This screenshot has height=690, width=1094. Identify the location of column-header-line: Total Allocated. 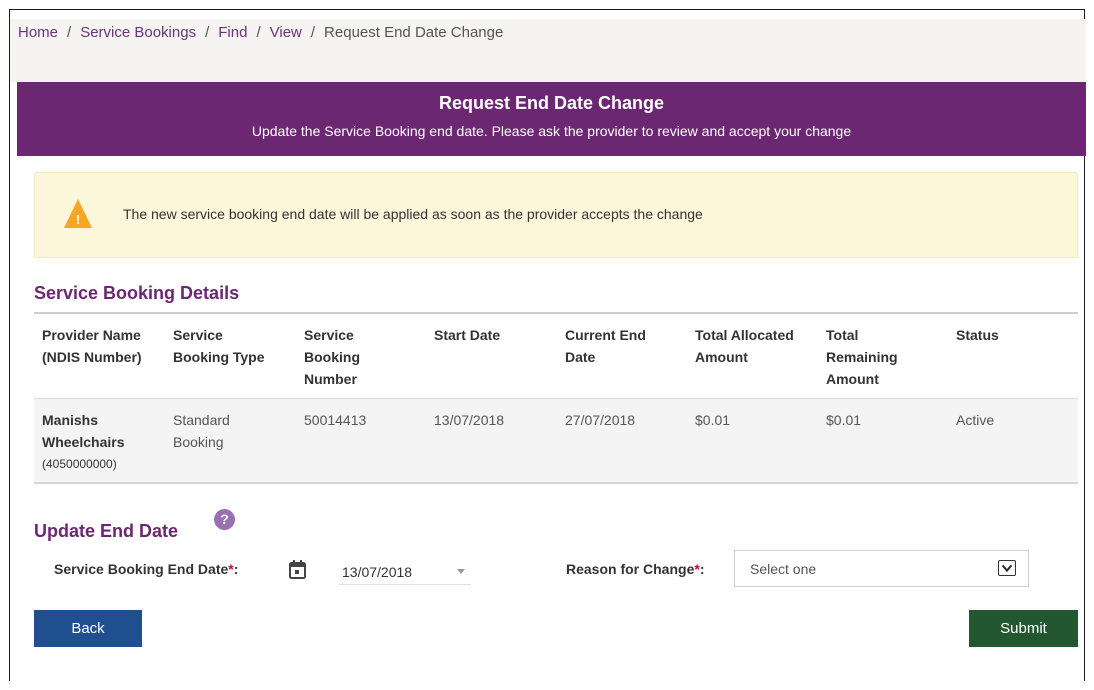
(744, 335).